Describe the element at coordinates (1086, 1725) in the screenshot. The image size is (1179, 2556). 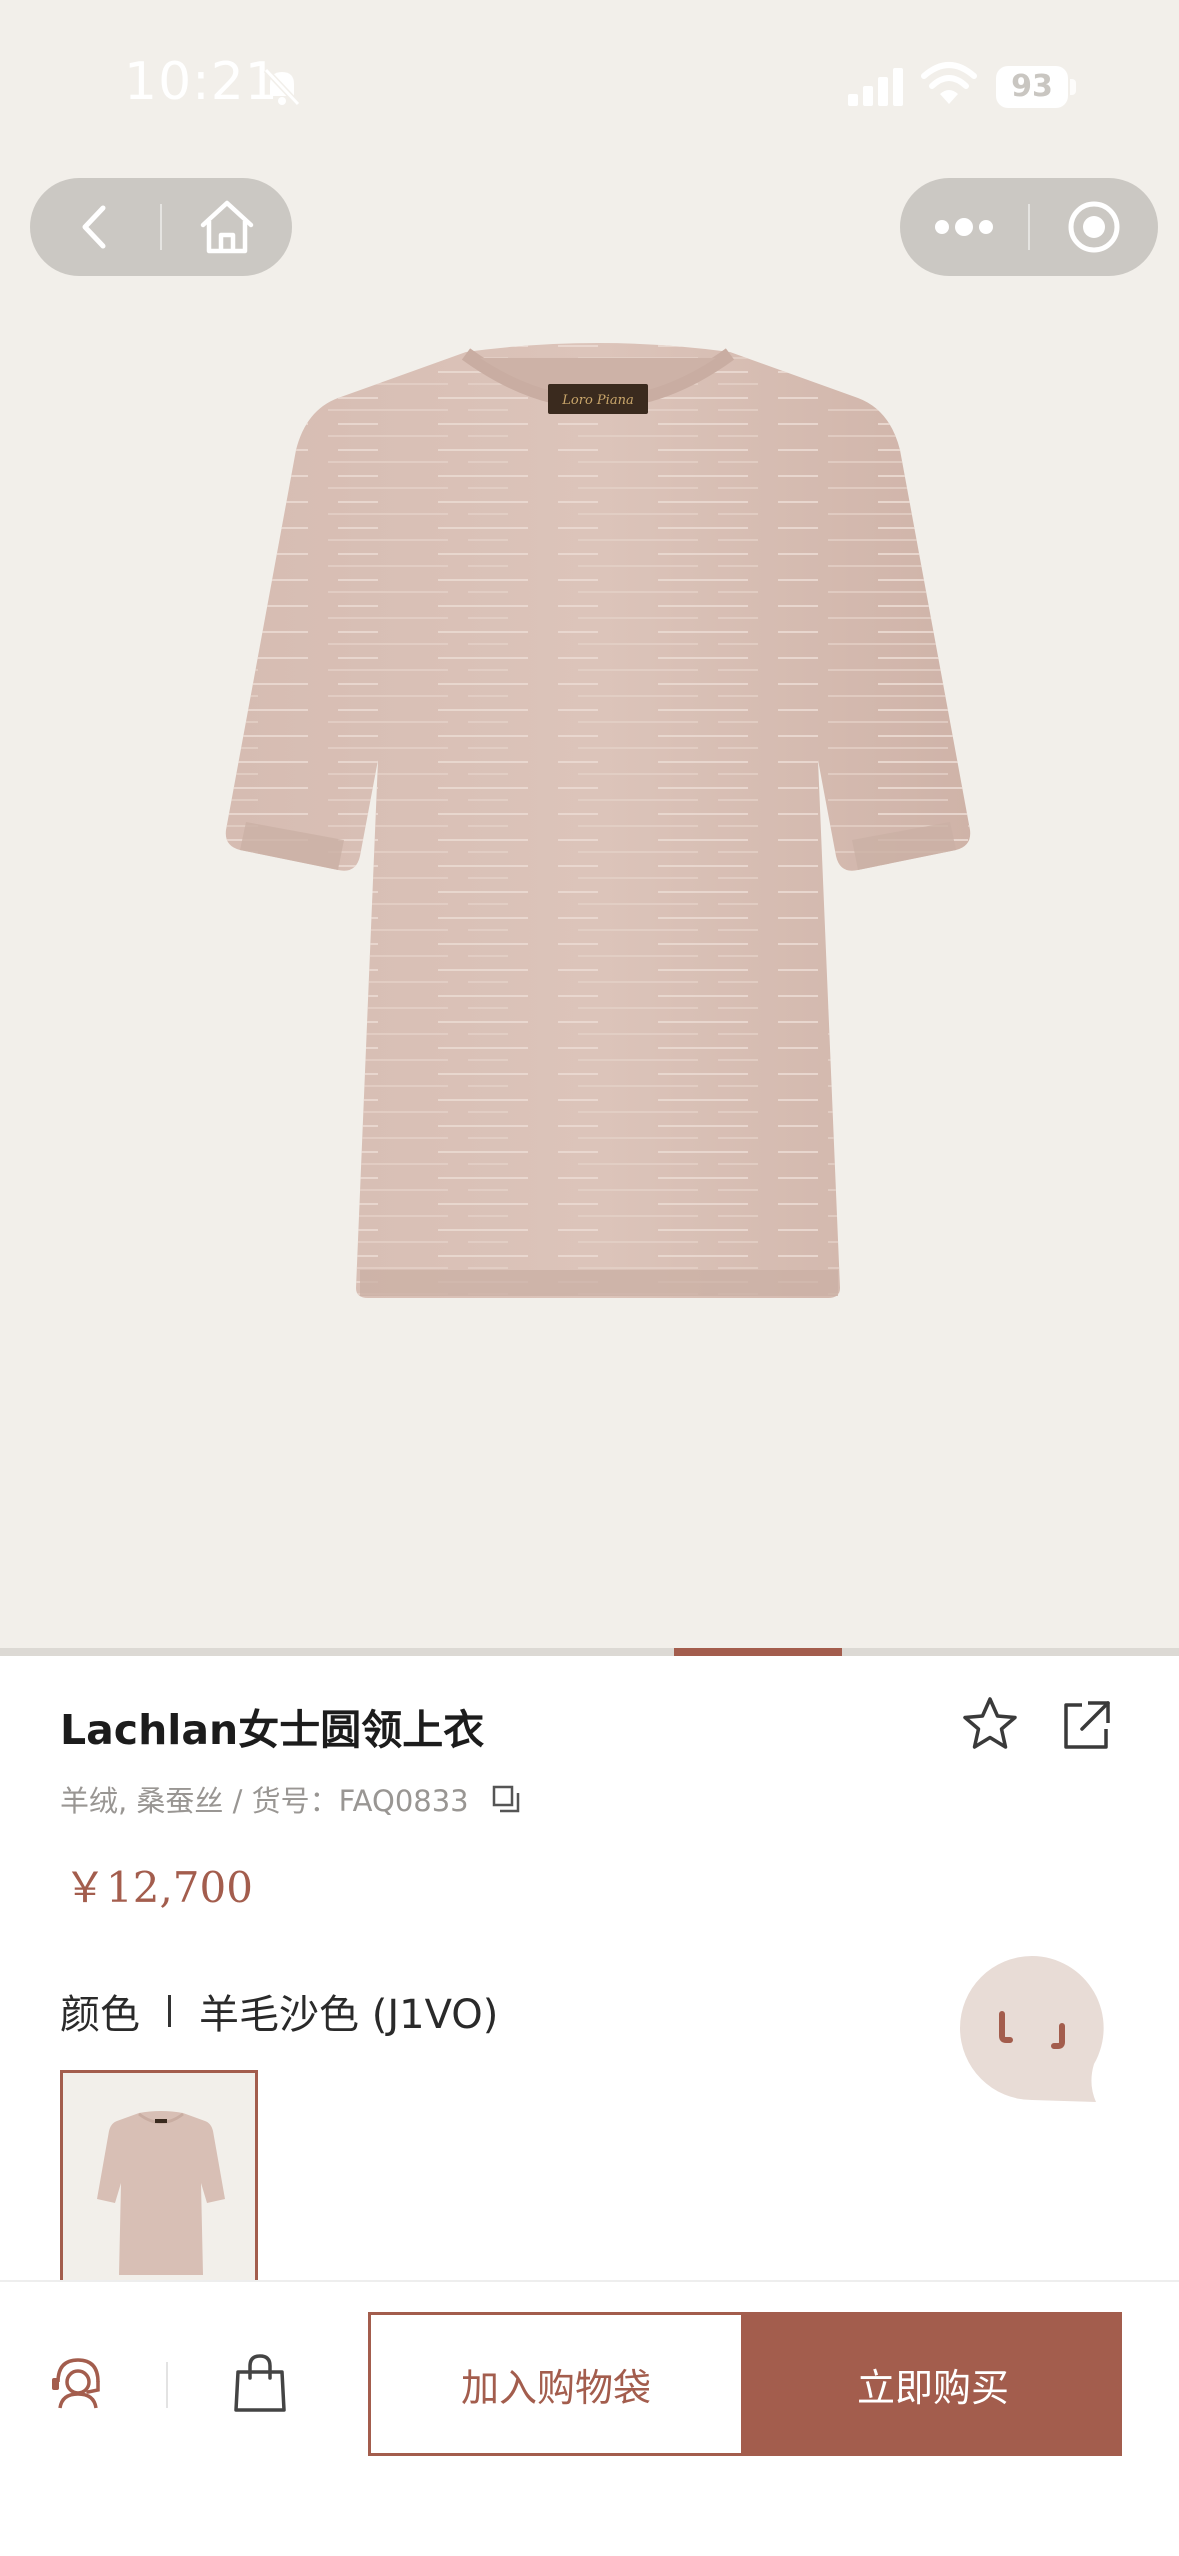
I see `share-icon` at that location.